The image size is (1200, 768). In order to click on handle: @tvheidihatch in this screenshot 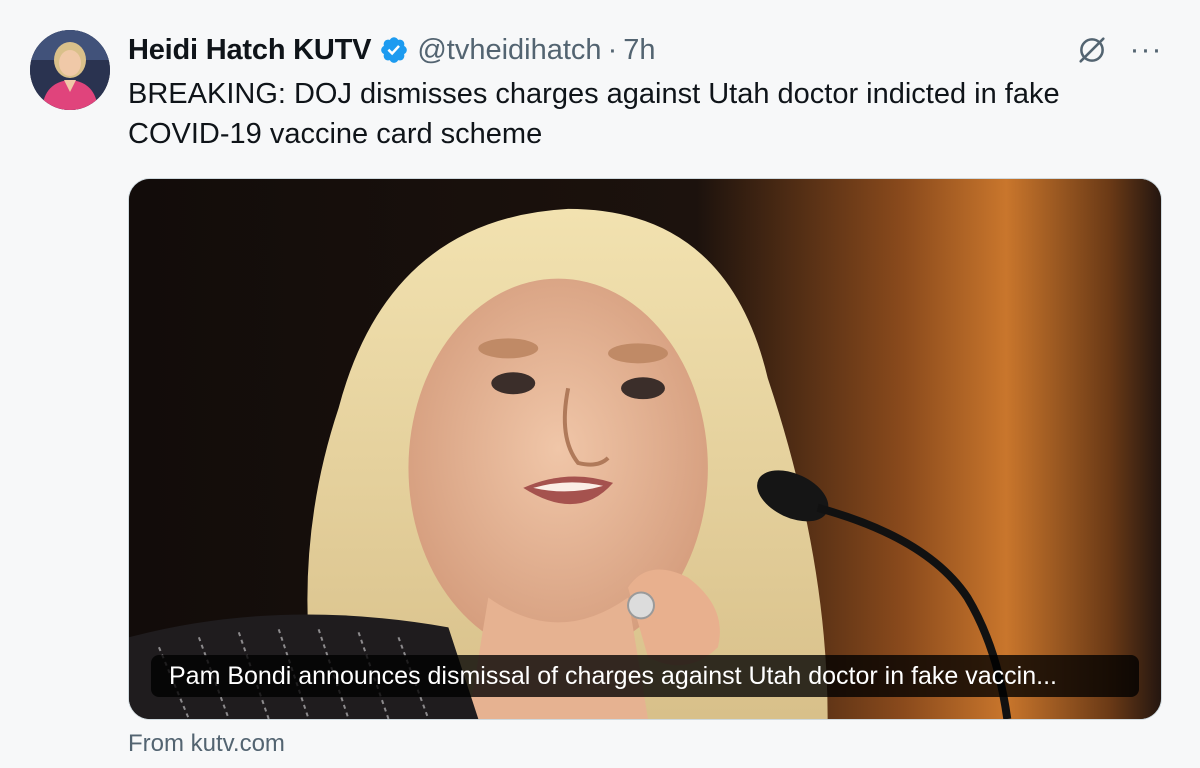, I will do `click(509, 50)`.